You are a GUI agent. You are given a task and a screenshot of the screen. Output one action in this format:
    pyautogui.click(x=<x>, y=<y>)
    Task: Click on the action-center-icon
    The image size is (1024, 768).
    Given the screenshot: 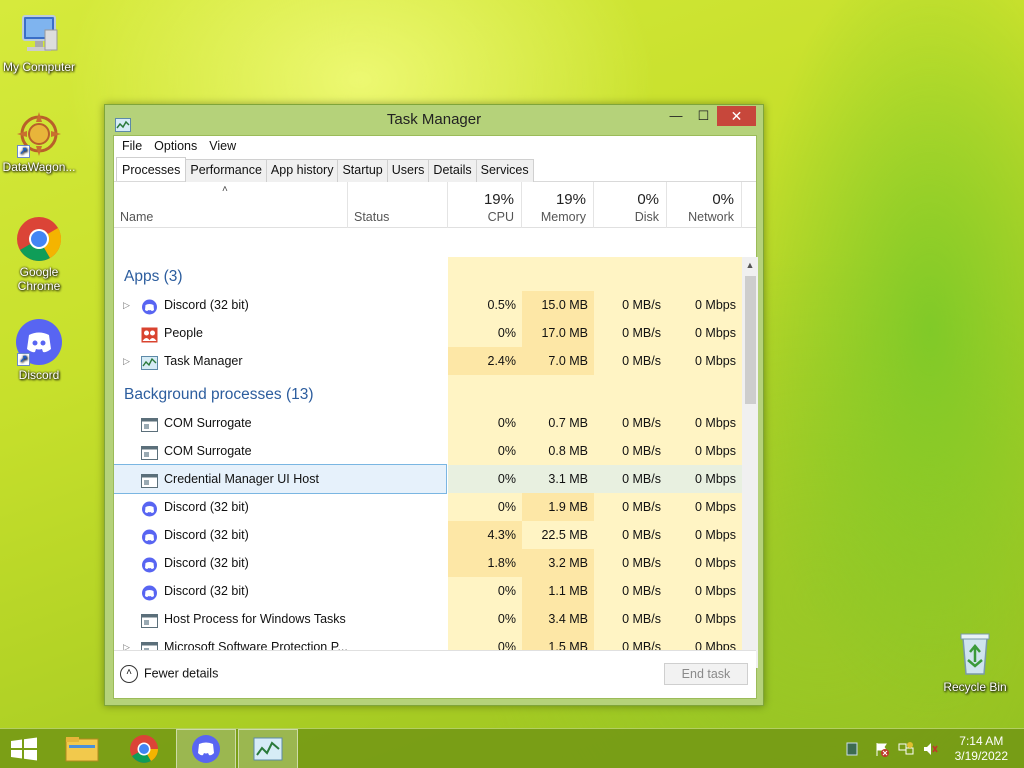 What is the action you would take?
    pyautogui.click(x=852, y=749)
    